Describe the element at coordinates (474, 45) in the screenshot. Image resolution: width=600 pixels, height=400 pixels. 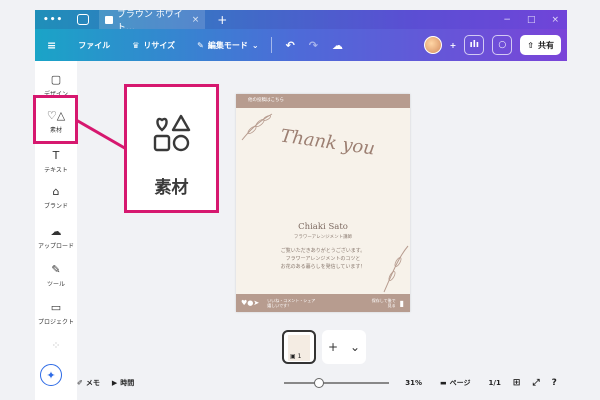
I see `analytics-icon: ılı` at that location.